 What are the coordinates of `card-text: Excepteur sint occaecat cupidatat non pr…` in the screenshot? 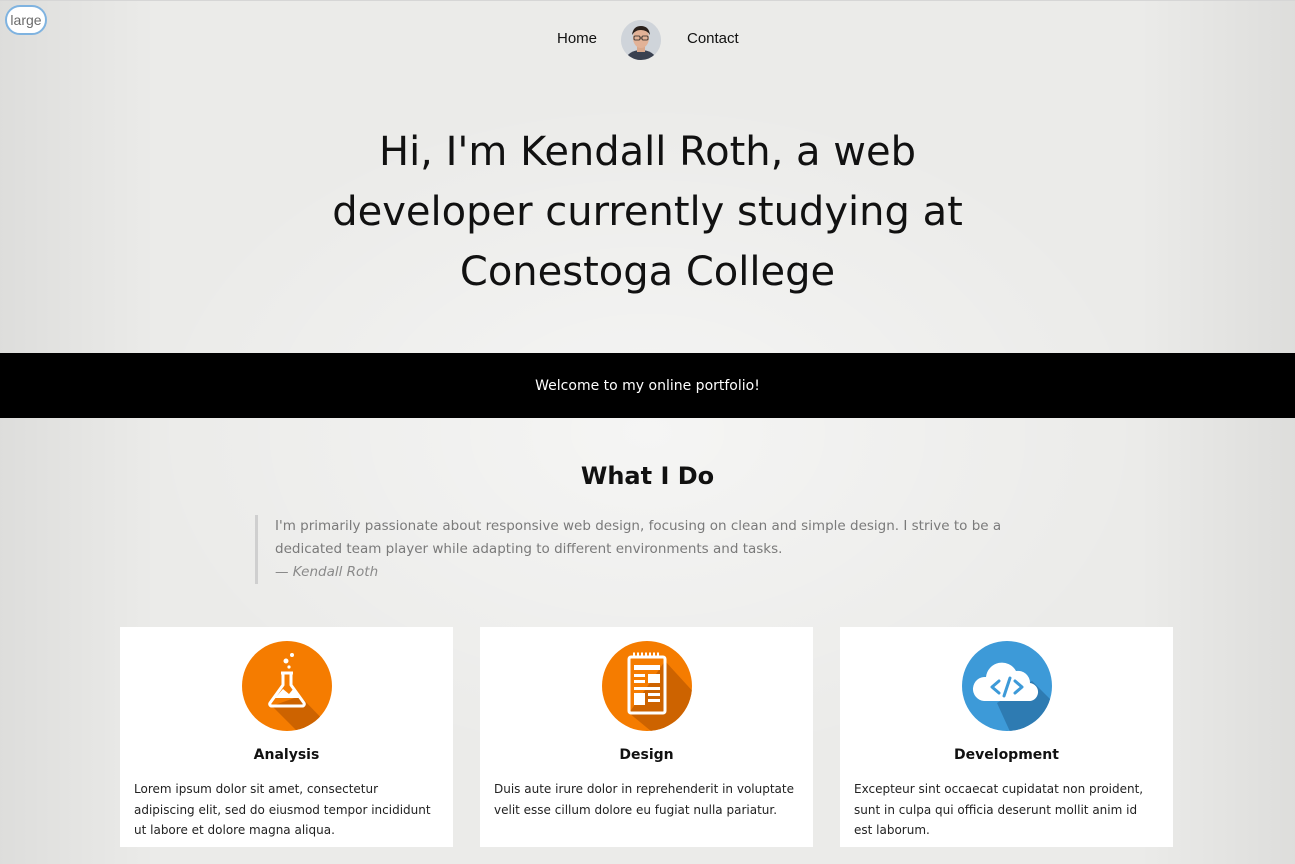 It's located at (999, 809).